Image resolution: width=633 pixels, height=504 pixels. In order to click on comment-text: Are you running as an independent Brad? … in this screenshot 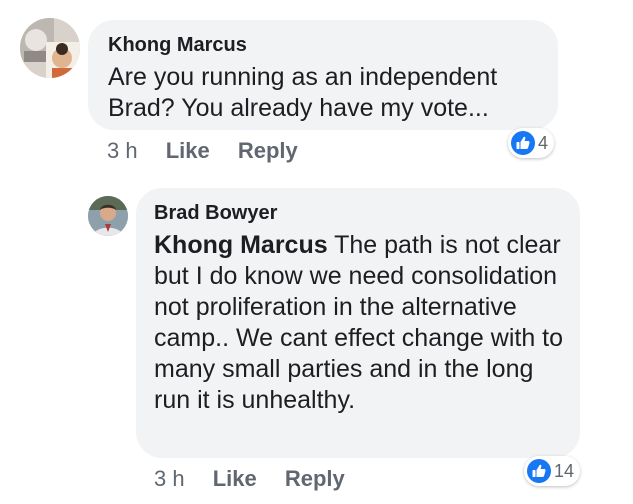, I will do `click(303, 92)`.